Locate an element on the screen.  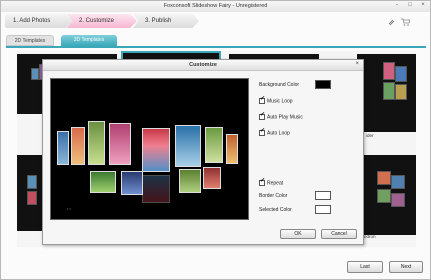
paperclip-icon is located at coordinates (391, 23).